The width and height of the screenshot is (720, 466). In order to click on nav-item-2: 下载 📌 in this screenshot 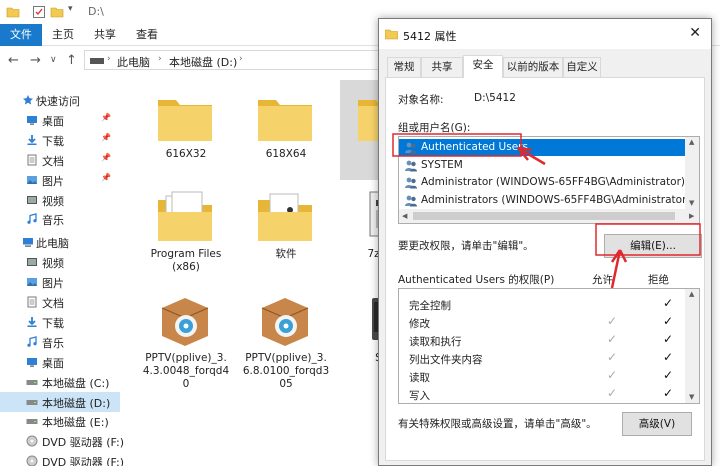, I will do `click(60, 140)`.